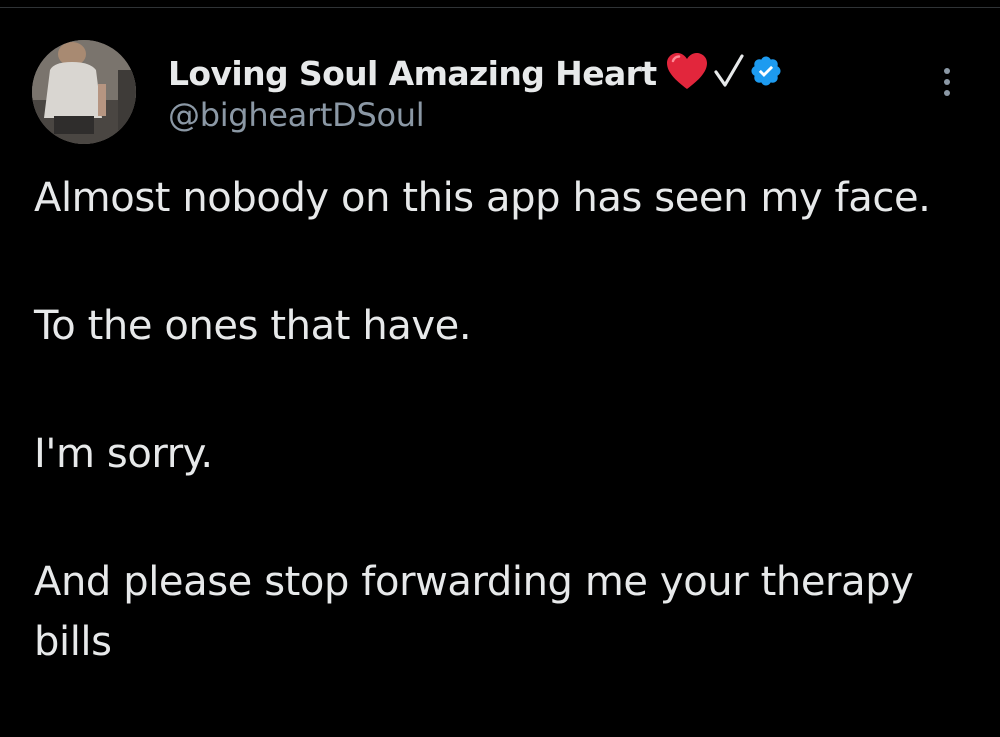 The height and width of the screenshot is (737, 1000). What do you see at coordinates (766, 73) in the screenshot?
I see `verified-badge-icon` at bounding box center [766, 73].